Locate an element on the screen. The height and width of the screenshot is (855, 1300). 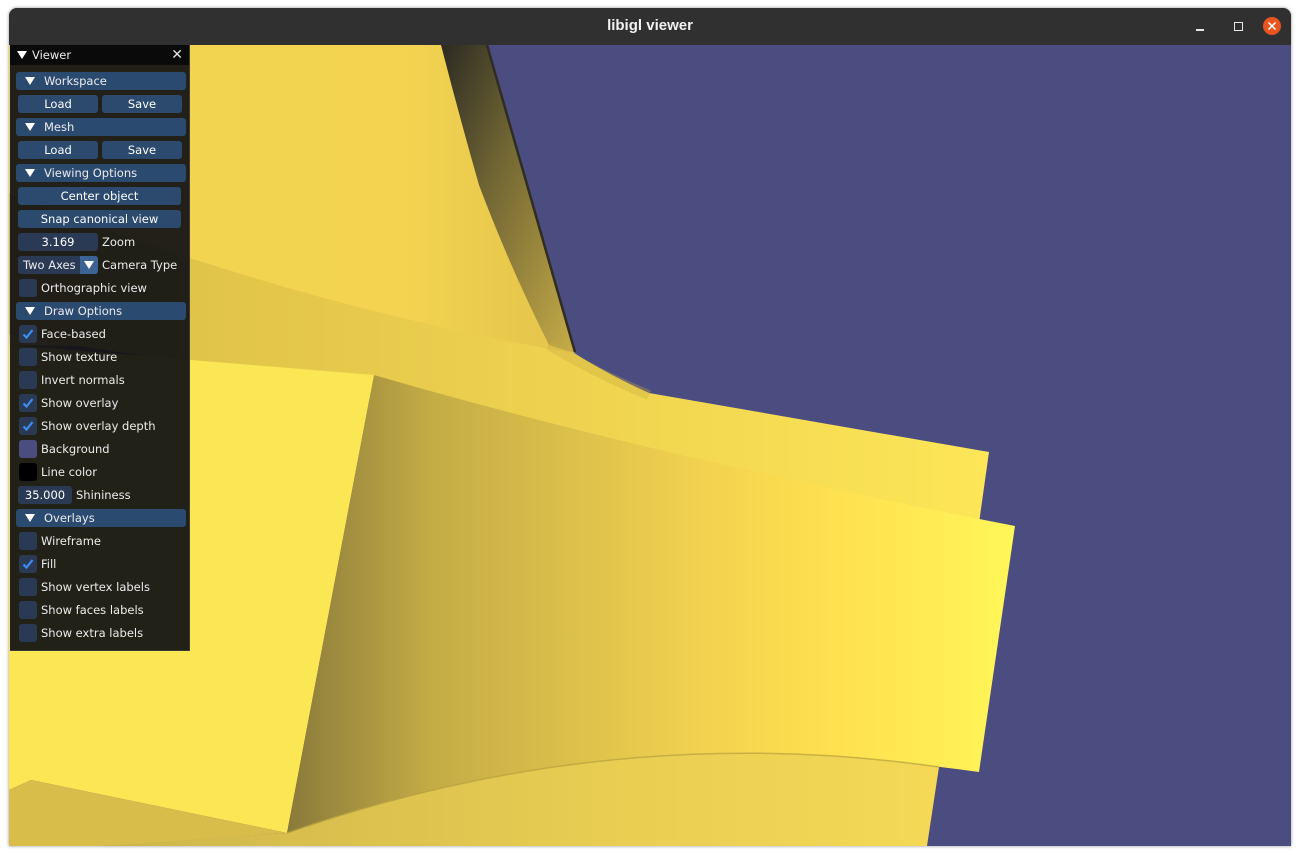
extra-labels-label: Show extra labels is located at coordinates (92, 633).